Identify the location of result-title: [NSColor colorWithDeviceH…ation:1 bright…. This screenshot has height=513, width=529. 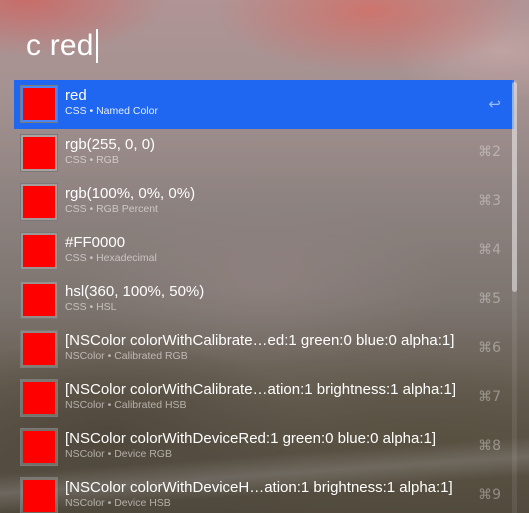
(259, 487).